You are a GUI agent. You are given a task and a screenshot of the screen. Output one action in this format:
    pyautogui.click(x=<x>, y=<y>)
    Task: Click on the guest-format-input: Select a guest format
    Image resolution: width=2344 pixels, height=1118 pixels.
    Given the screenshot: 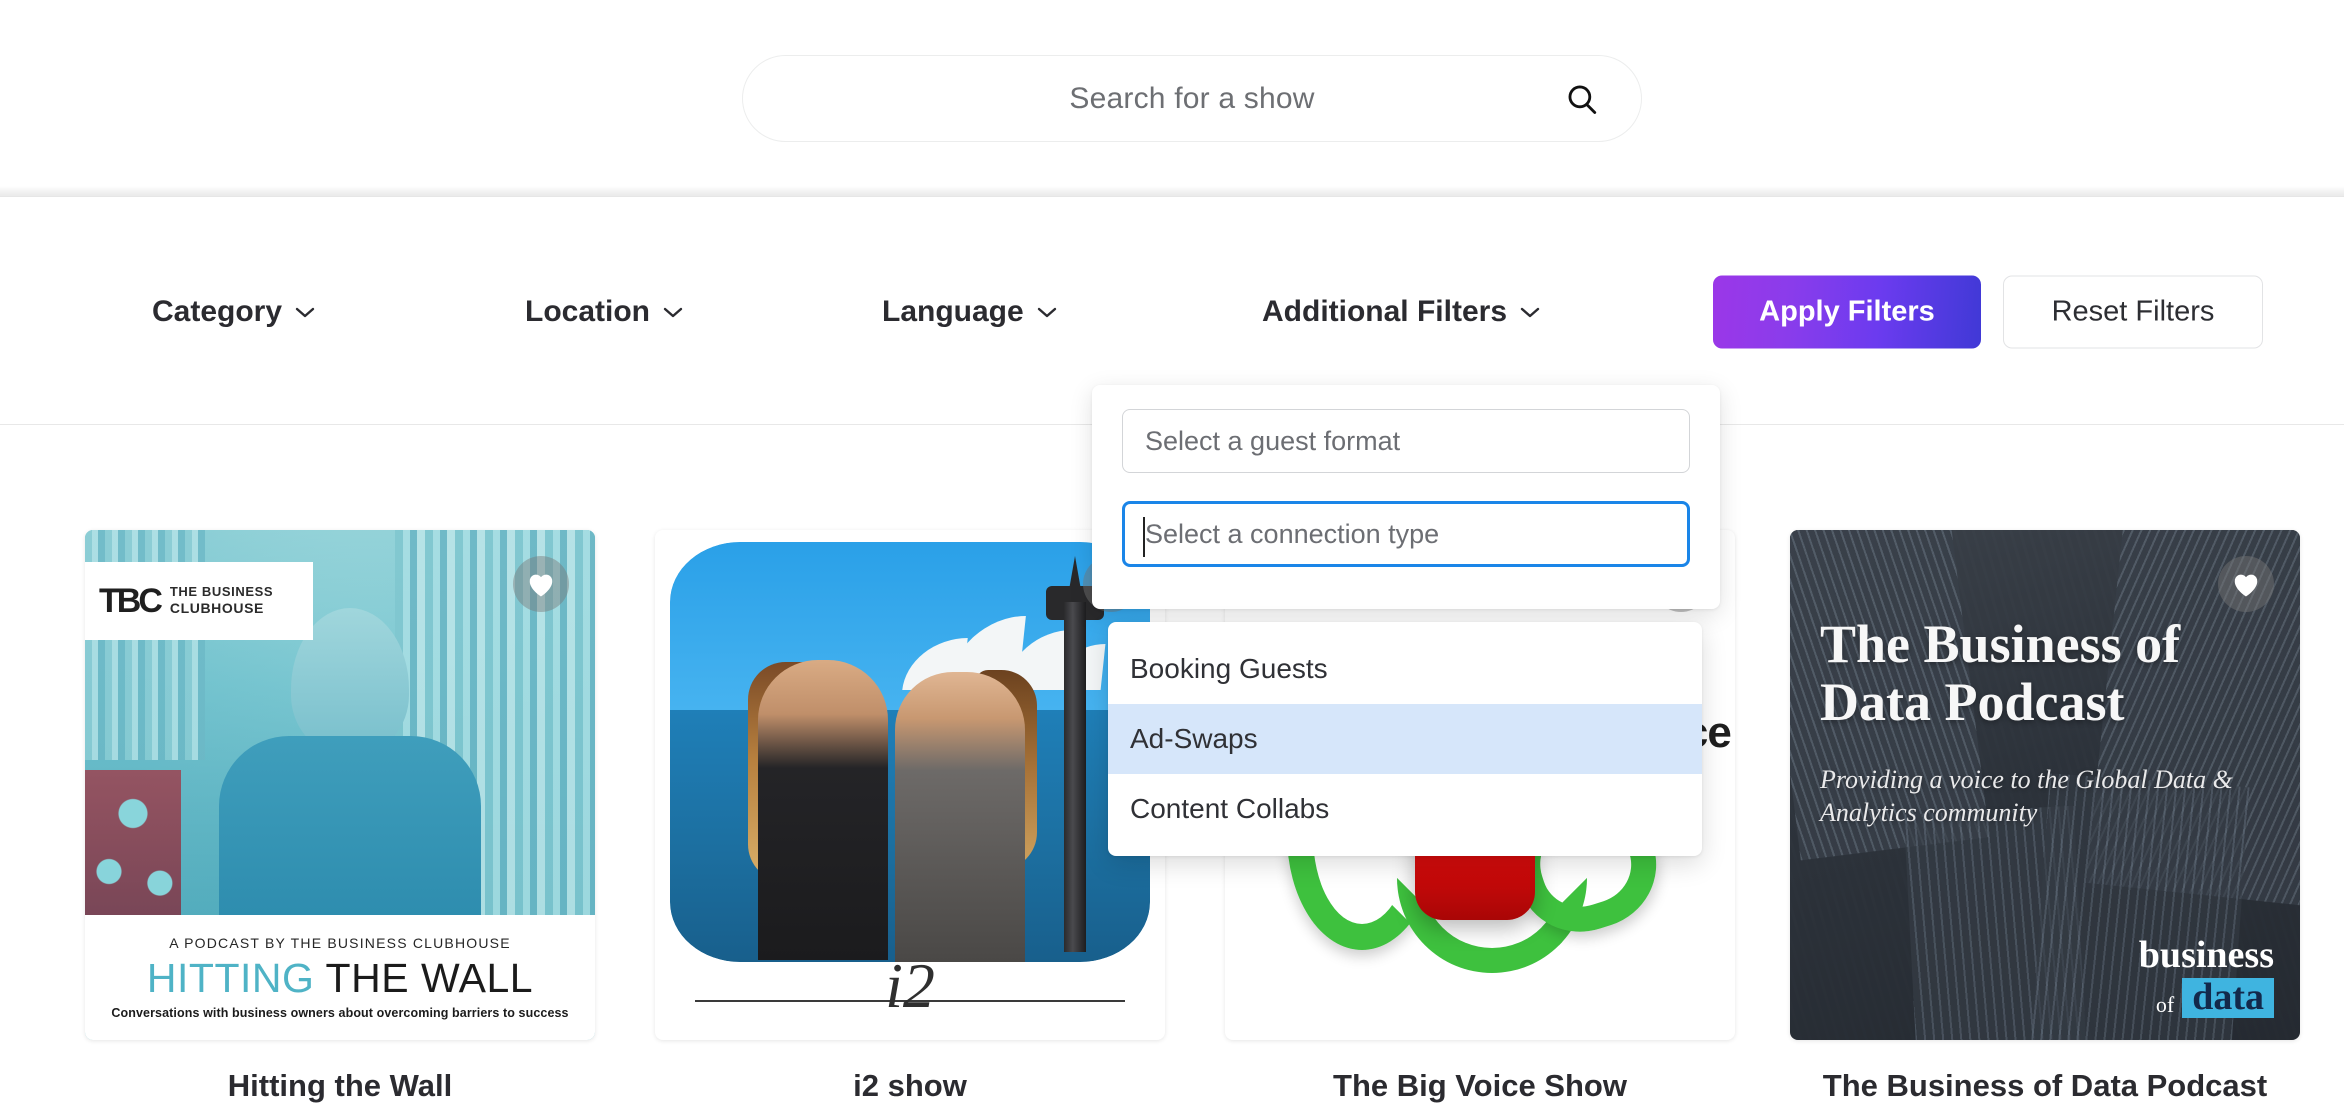 What is the action you would take?
    pyautogui.click(x=1406, y=441)
    